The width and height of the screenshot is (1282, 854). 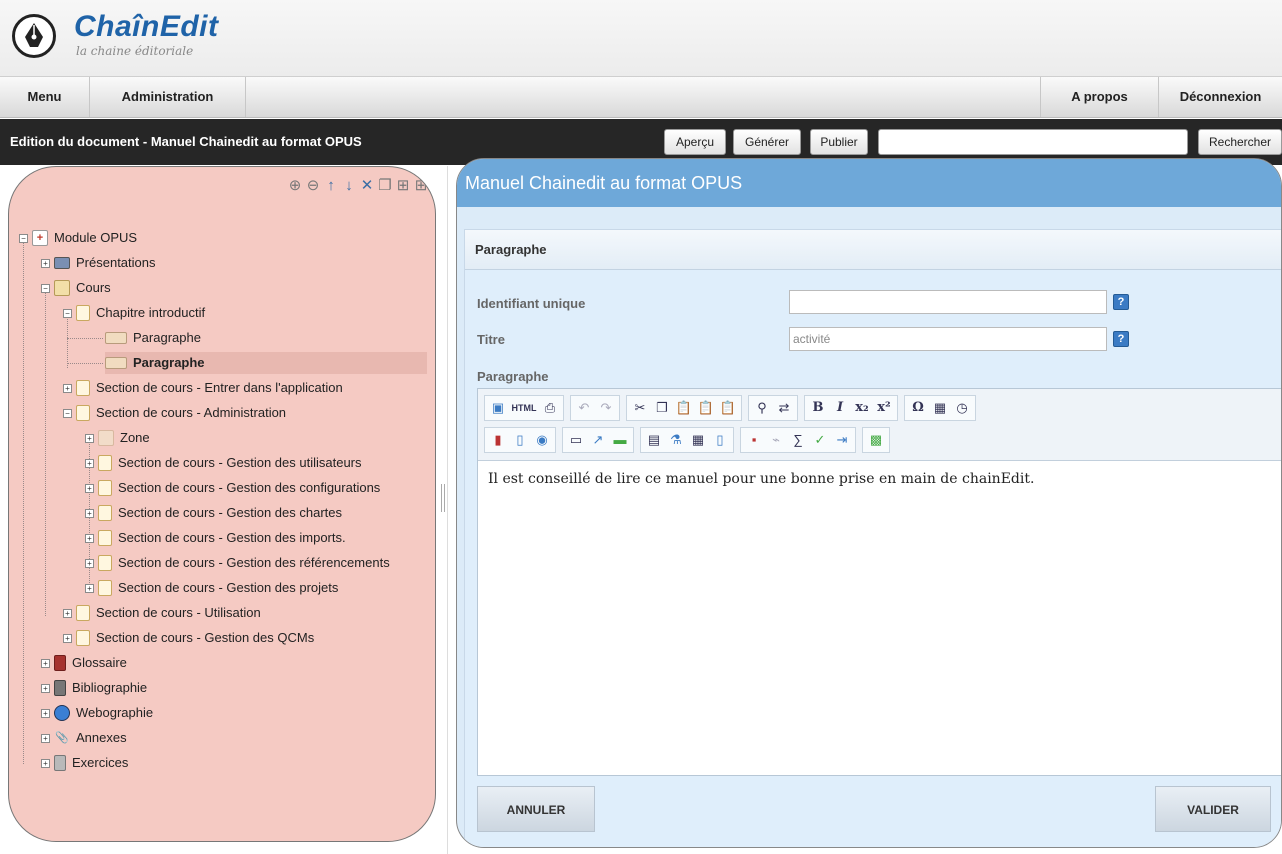 What do you see at coordinates (76, 288) in the screenshot?
I see `tree-node-cours: − Cours` at bounding box center [76, 288].